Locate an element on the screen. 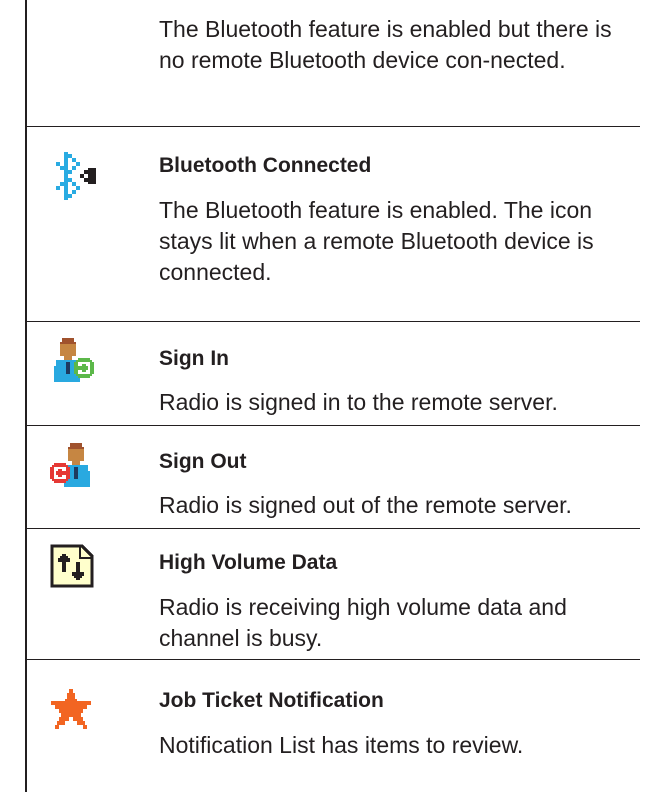  sign-out-icon is located at coordinates (70, 465).